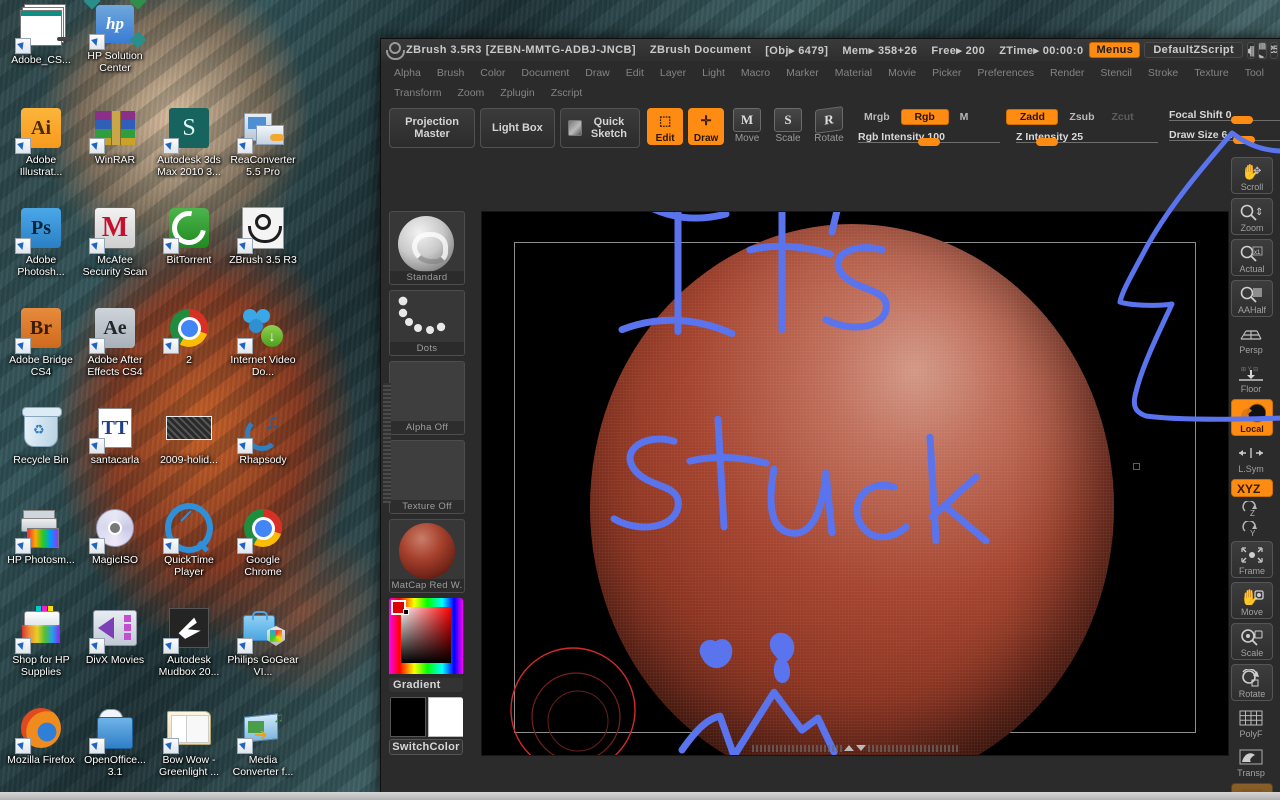 The height and width of the screenshot is (800, 1280). I want to click on right-shelf-aahalf: AAHalf, so click(1252, 298).